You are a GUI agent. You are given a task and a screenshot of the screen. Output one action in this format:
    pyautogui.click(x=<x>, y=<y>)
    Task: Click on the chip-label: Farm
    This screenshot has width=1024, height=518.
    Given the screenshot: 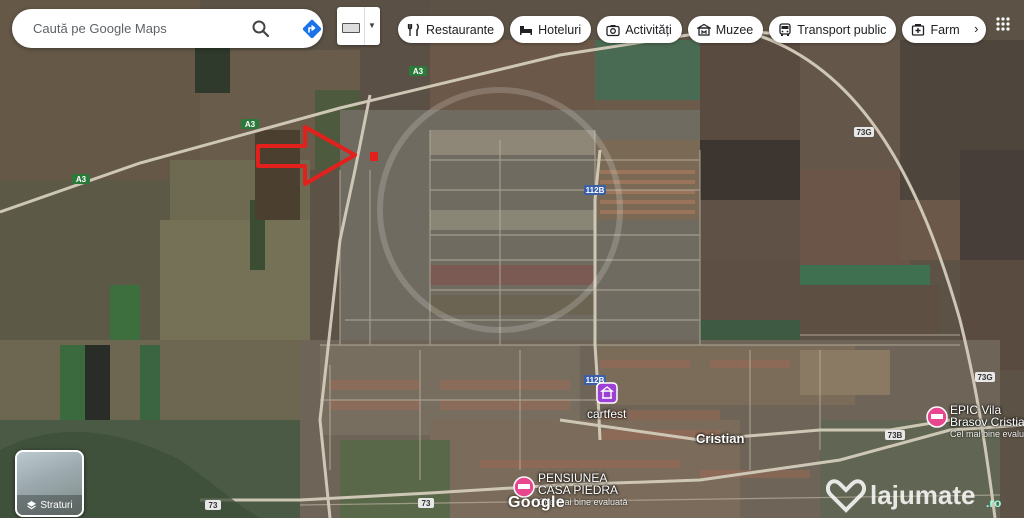 What is the action you would take?
    pyautogui.click(x=945, y=29)
    